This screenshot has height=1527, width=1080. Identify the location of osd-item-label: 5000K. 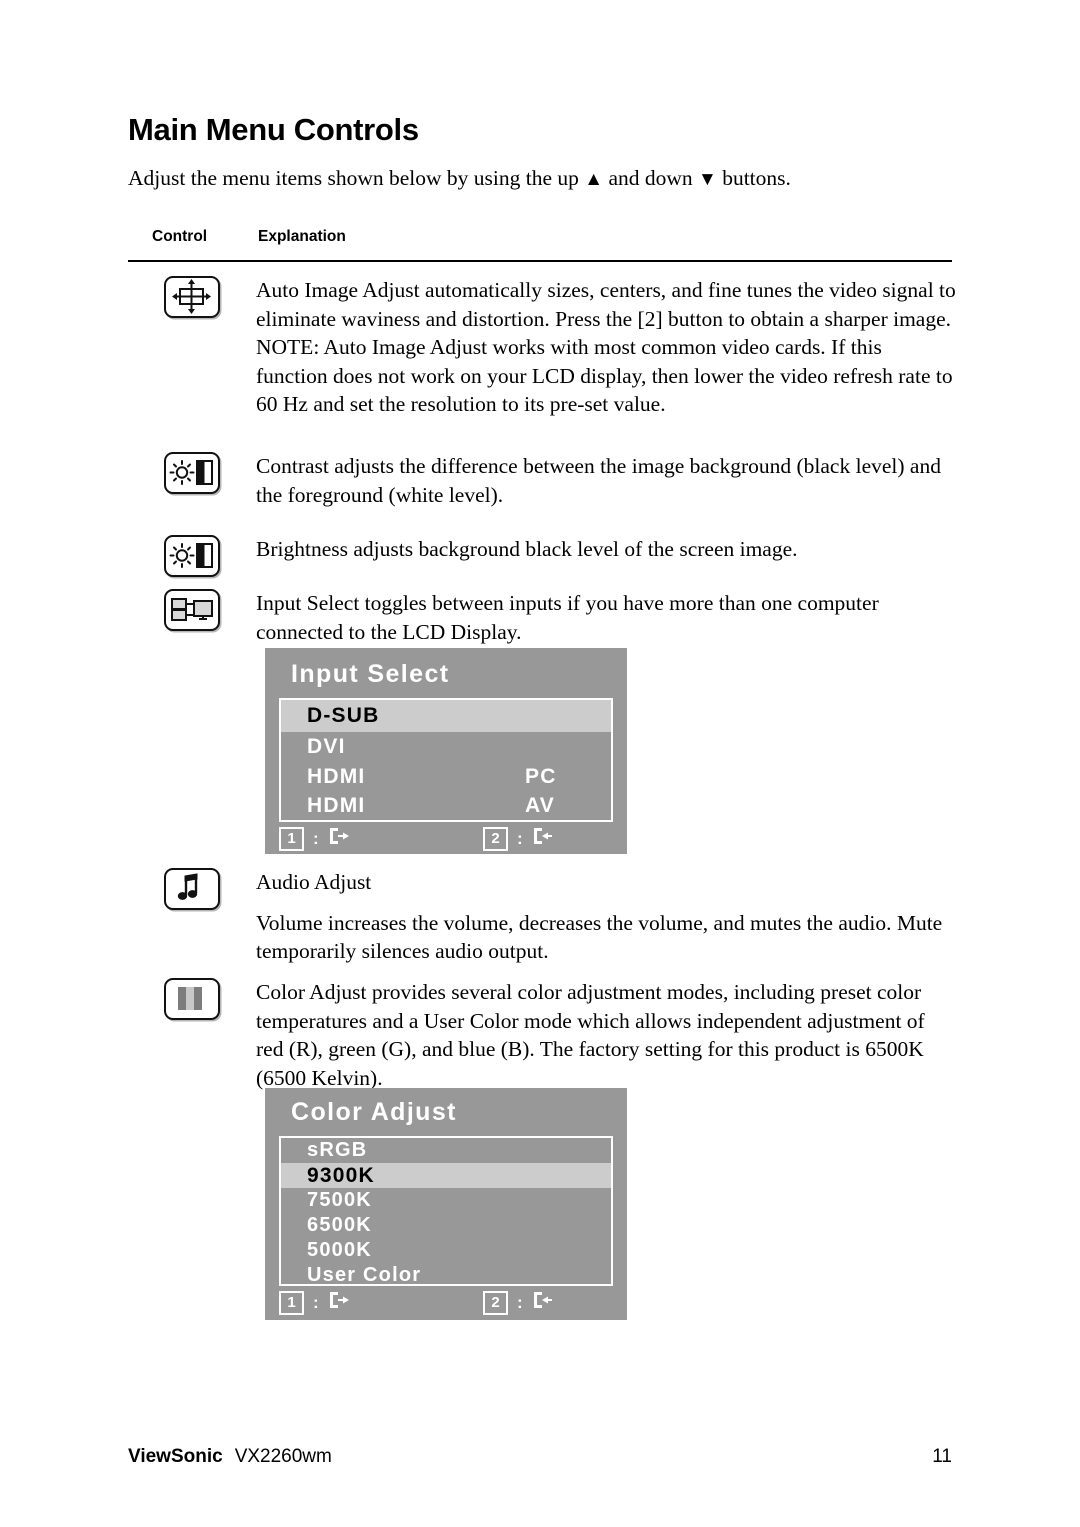
(339, 1250).